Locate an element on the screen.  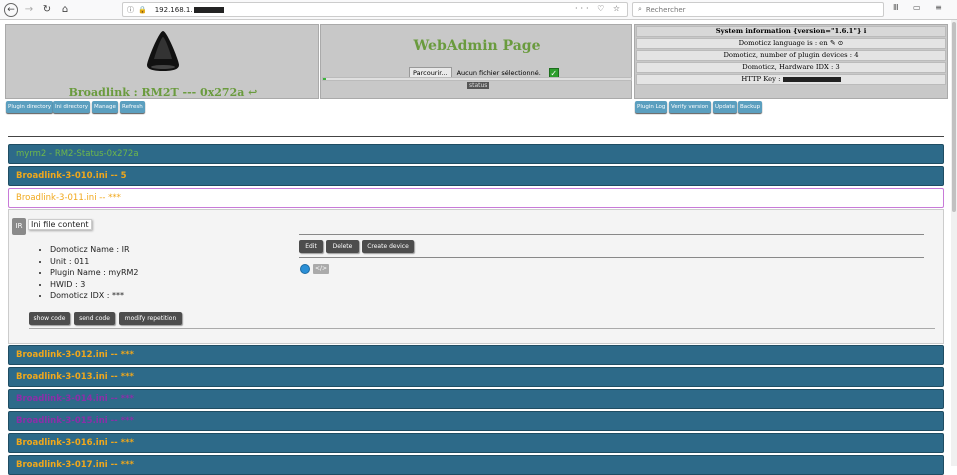
edit-button: Edit is located at coordinates (311, 246).